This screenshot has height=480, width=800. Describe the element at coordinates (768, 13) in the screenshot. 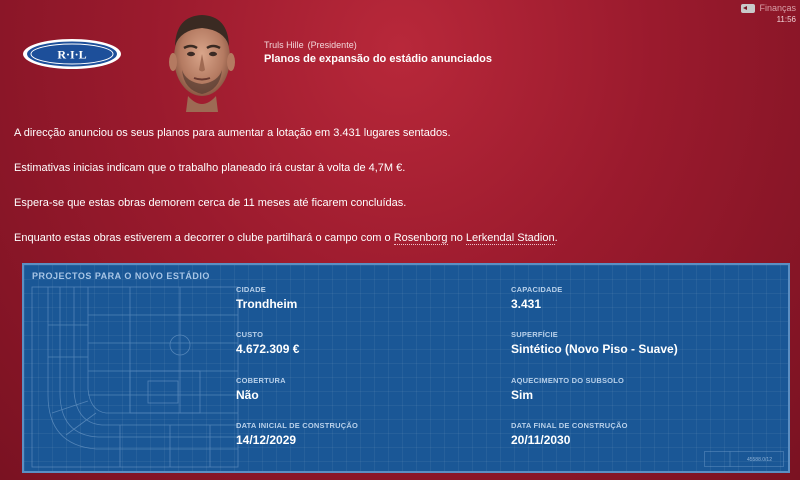

I see `topbar-right: Finanças 11:56` at that location.